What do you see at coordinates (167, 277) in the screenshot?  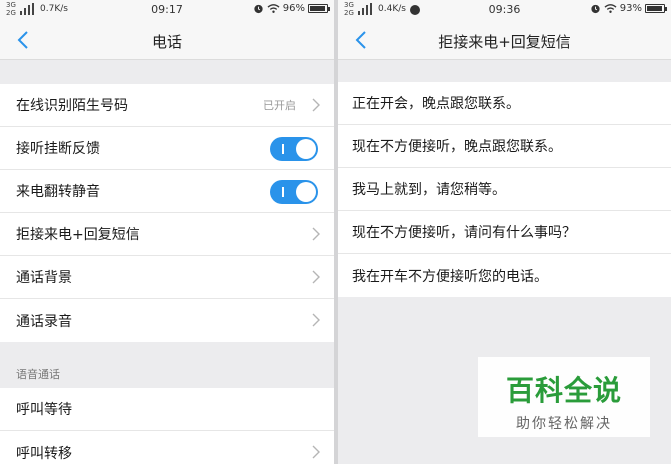 I see `setting-call-background: 通话背景` at bounding box center [167, 277].